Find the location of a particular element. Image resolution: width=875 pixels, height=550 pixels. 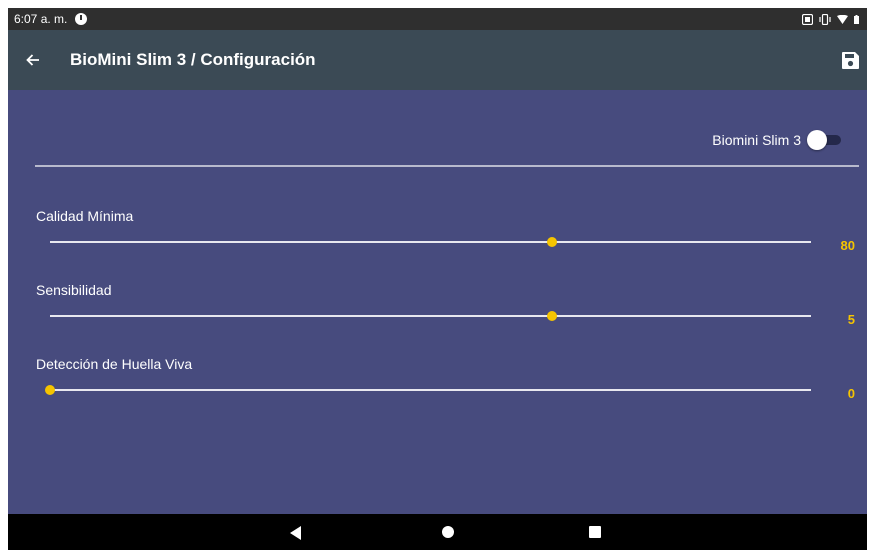

setting-deteccion-huella-viva: Detección de Huella Viva 0 is located at coordinates (437, 386).